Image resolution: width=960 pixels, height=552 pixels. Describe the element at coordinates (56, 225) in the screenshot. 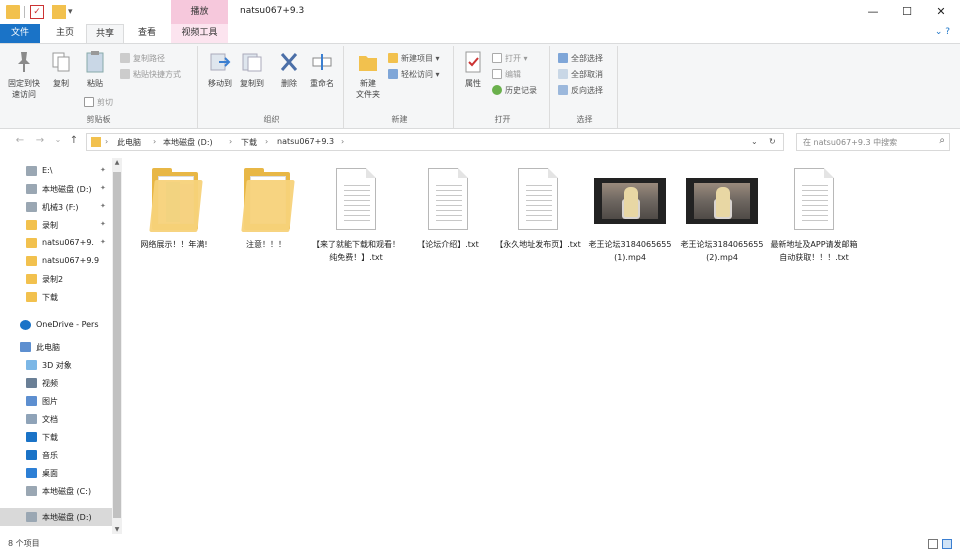

I see `sidebar-item: 录制 ✦` at that location.